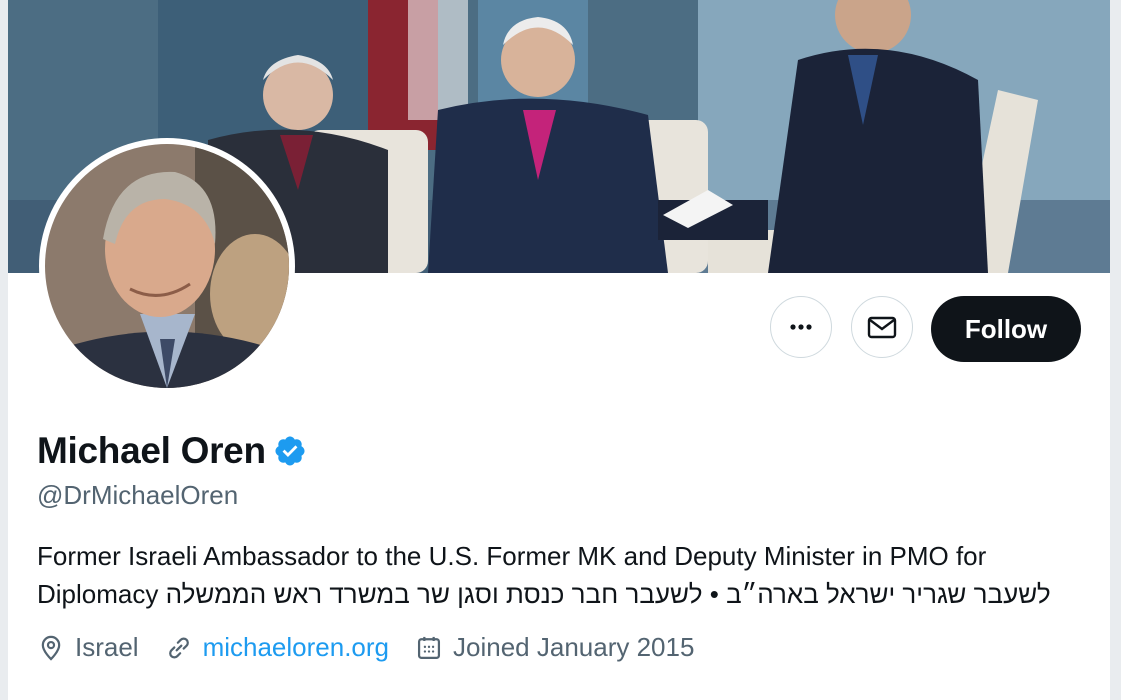 The height and width of the screenshot is (700, 1121). I want to click on profile-handle: @DrMichaelOren, so click(138, 495).